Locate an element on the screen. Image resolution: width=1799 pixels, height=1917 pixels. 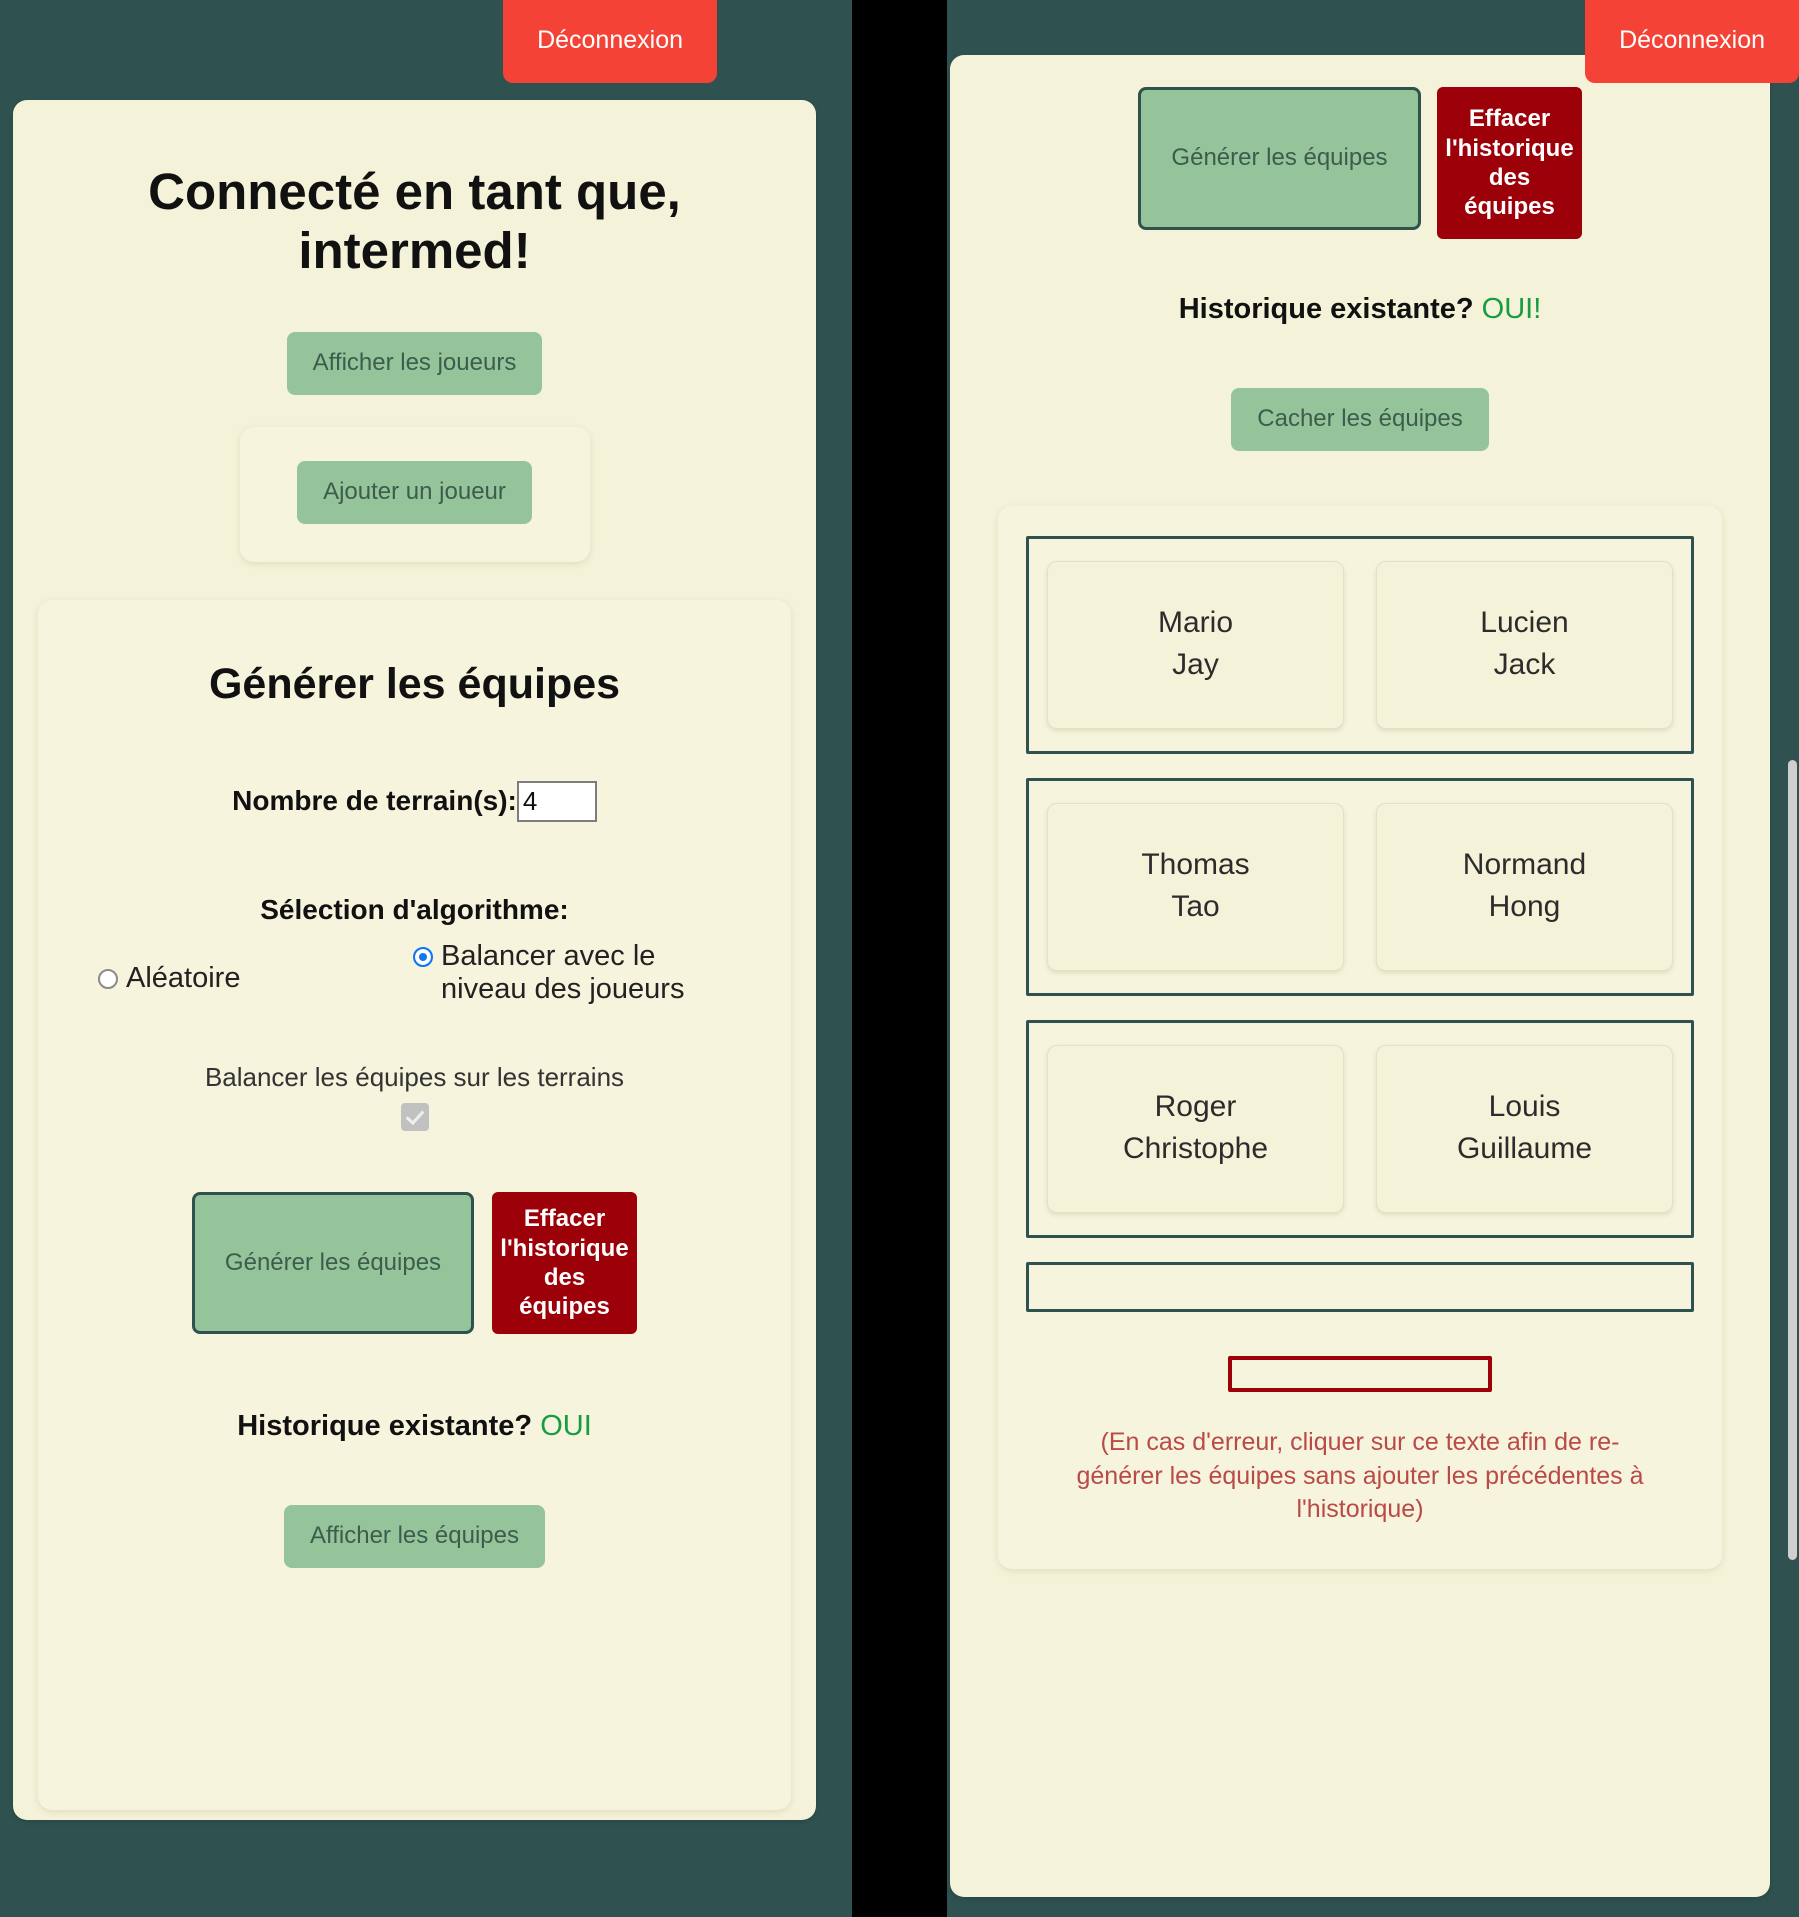
erase-history-button: Effacer l'historique des équipes is located at coordinates (564, 1263).